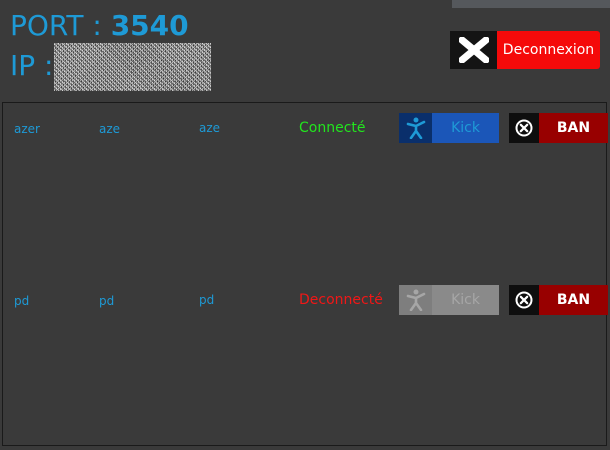 This screenshot has width=610, height=450. What do you see at coordinates (60, 25) in the screenshot?
I see `port-label: PORT :` at bounding box center [60, 25].